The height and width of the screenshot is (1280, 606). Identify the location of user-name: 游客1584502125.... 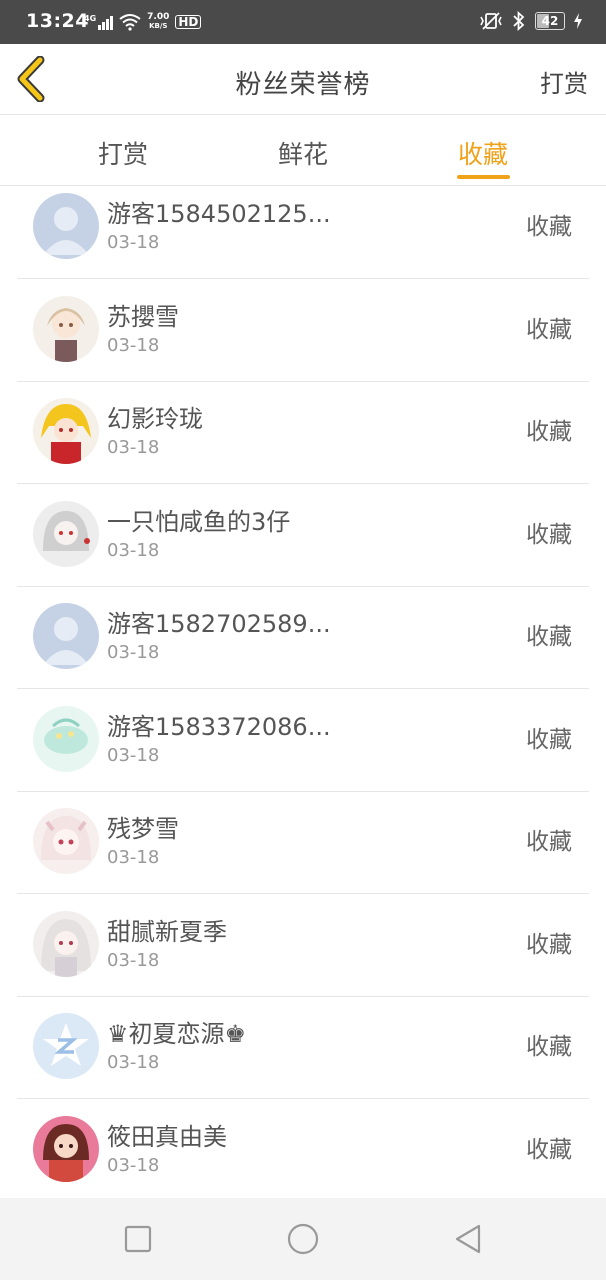
(219, 214).